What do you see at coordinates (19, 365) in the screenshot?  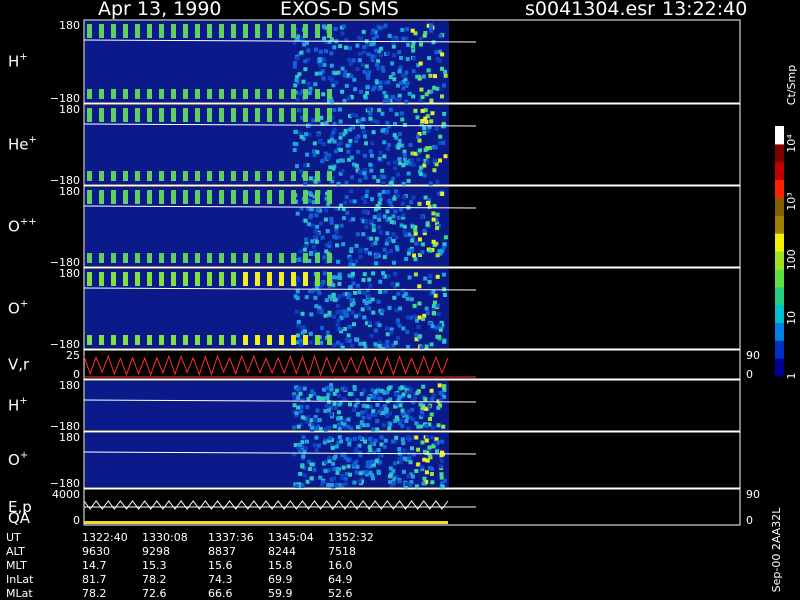 I see `panel-label: V,r` at bounding box center [19, 365].